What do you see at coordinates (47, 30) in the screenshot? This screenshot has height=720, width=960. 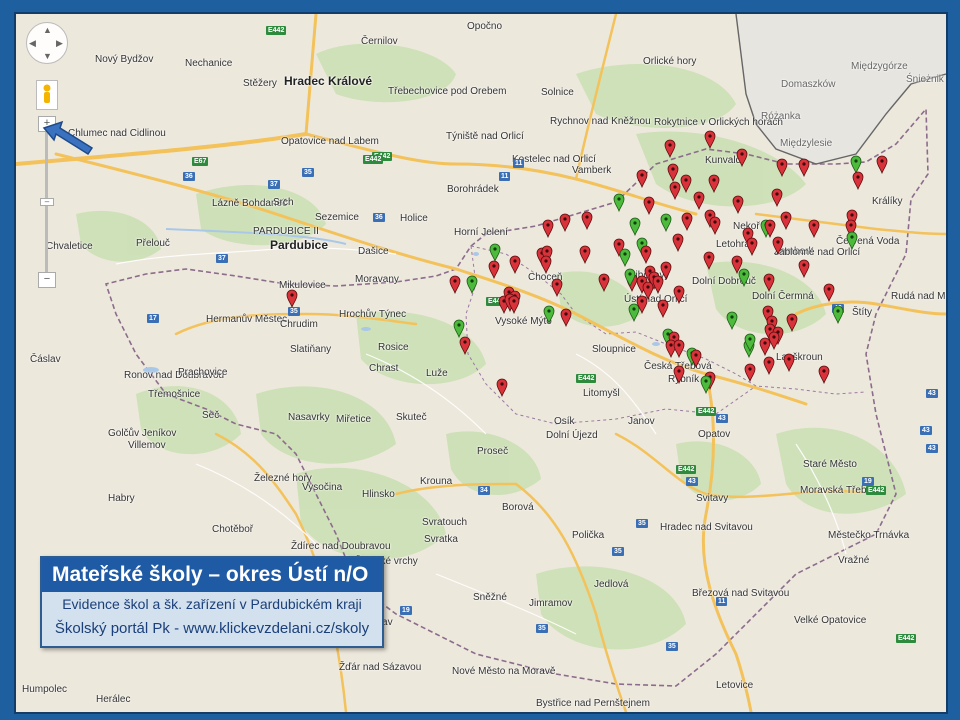 I see `pan-up-icon: ▲` at bounding box center [47, 30].